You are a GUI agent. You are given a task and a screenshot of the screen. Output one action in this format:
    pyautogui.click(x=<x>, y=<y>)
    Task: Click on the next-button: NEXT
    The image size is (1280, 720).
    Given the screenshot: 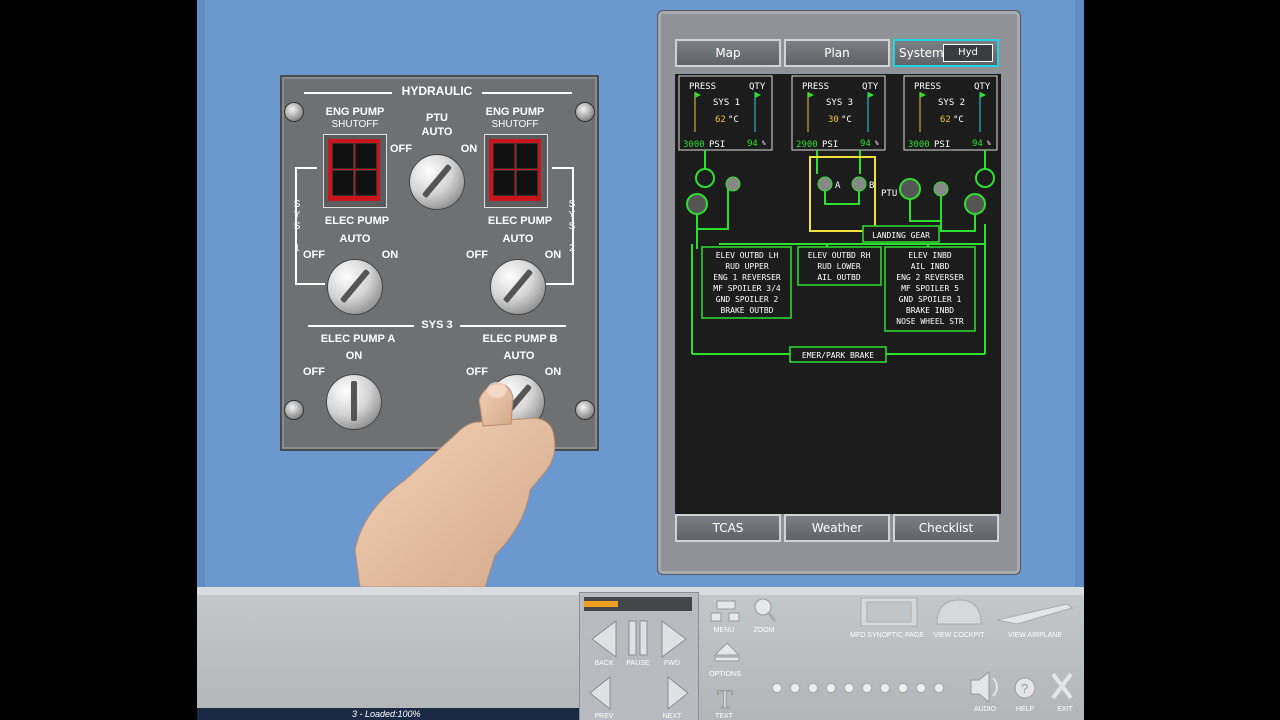 What is the action you would take?
    pyautogui.click(x=672, y=716)
    